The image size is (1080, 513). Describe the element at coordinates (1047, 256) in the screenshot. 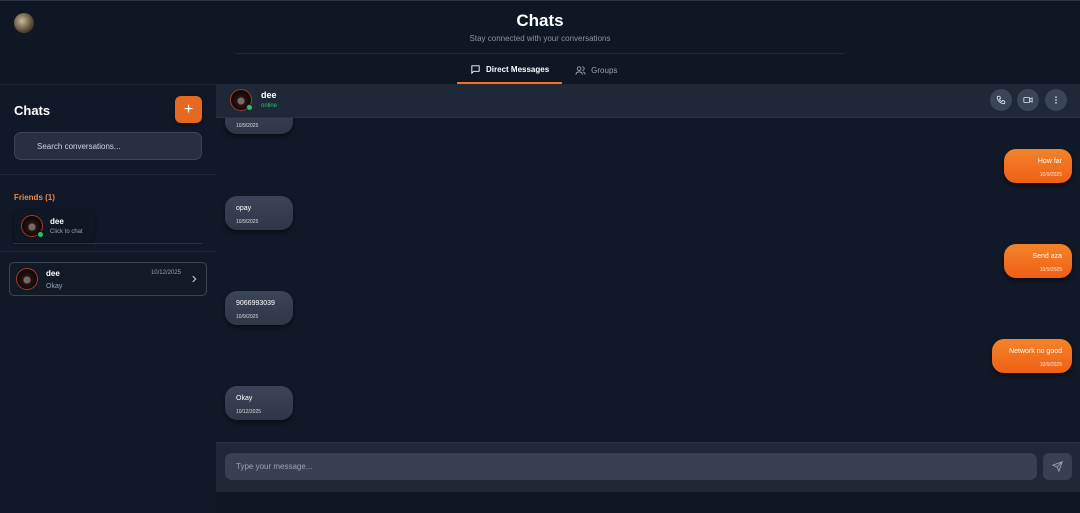

I see `message-text: Send aza` at that location.